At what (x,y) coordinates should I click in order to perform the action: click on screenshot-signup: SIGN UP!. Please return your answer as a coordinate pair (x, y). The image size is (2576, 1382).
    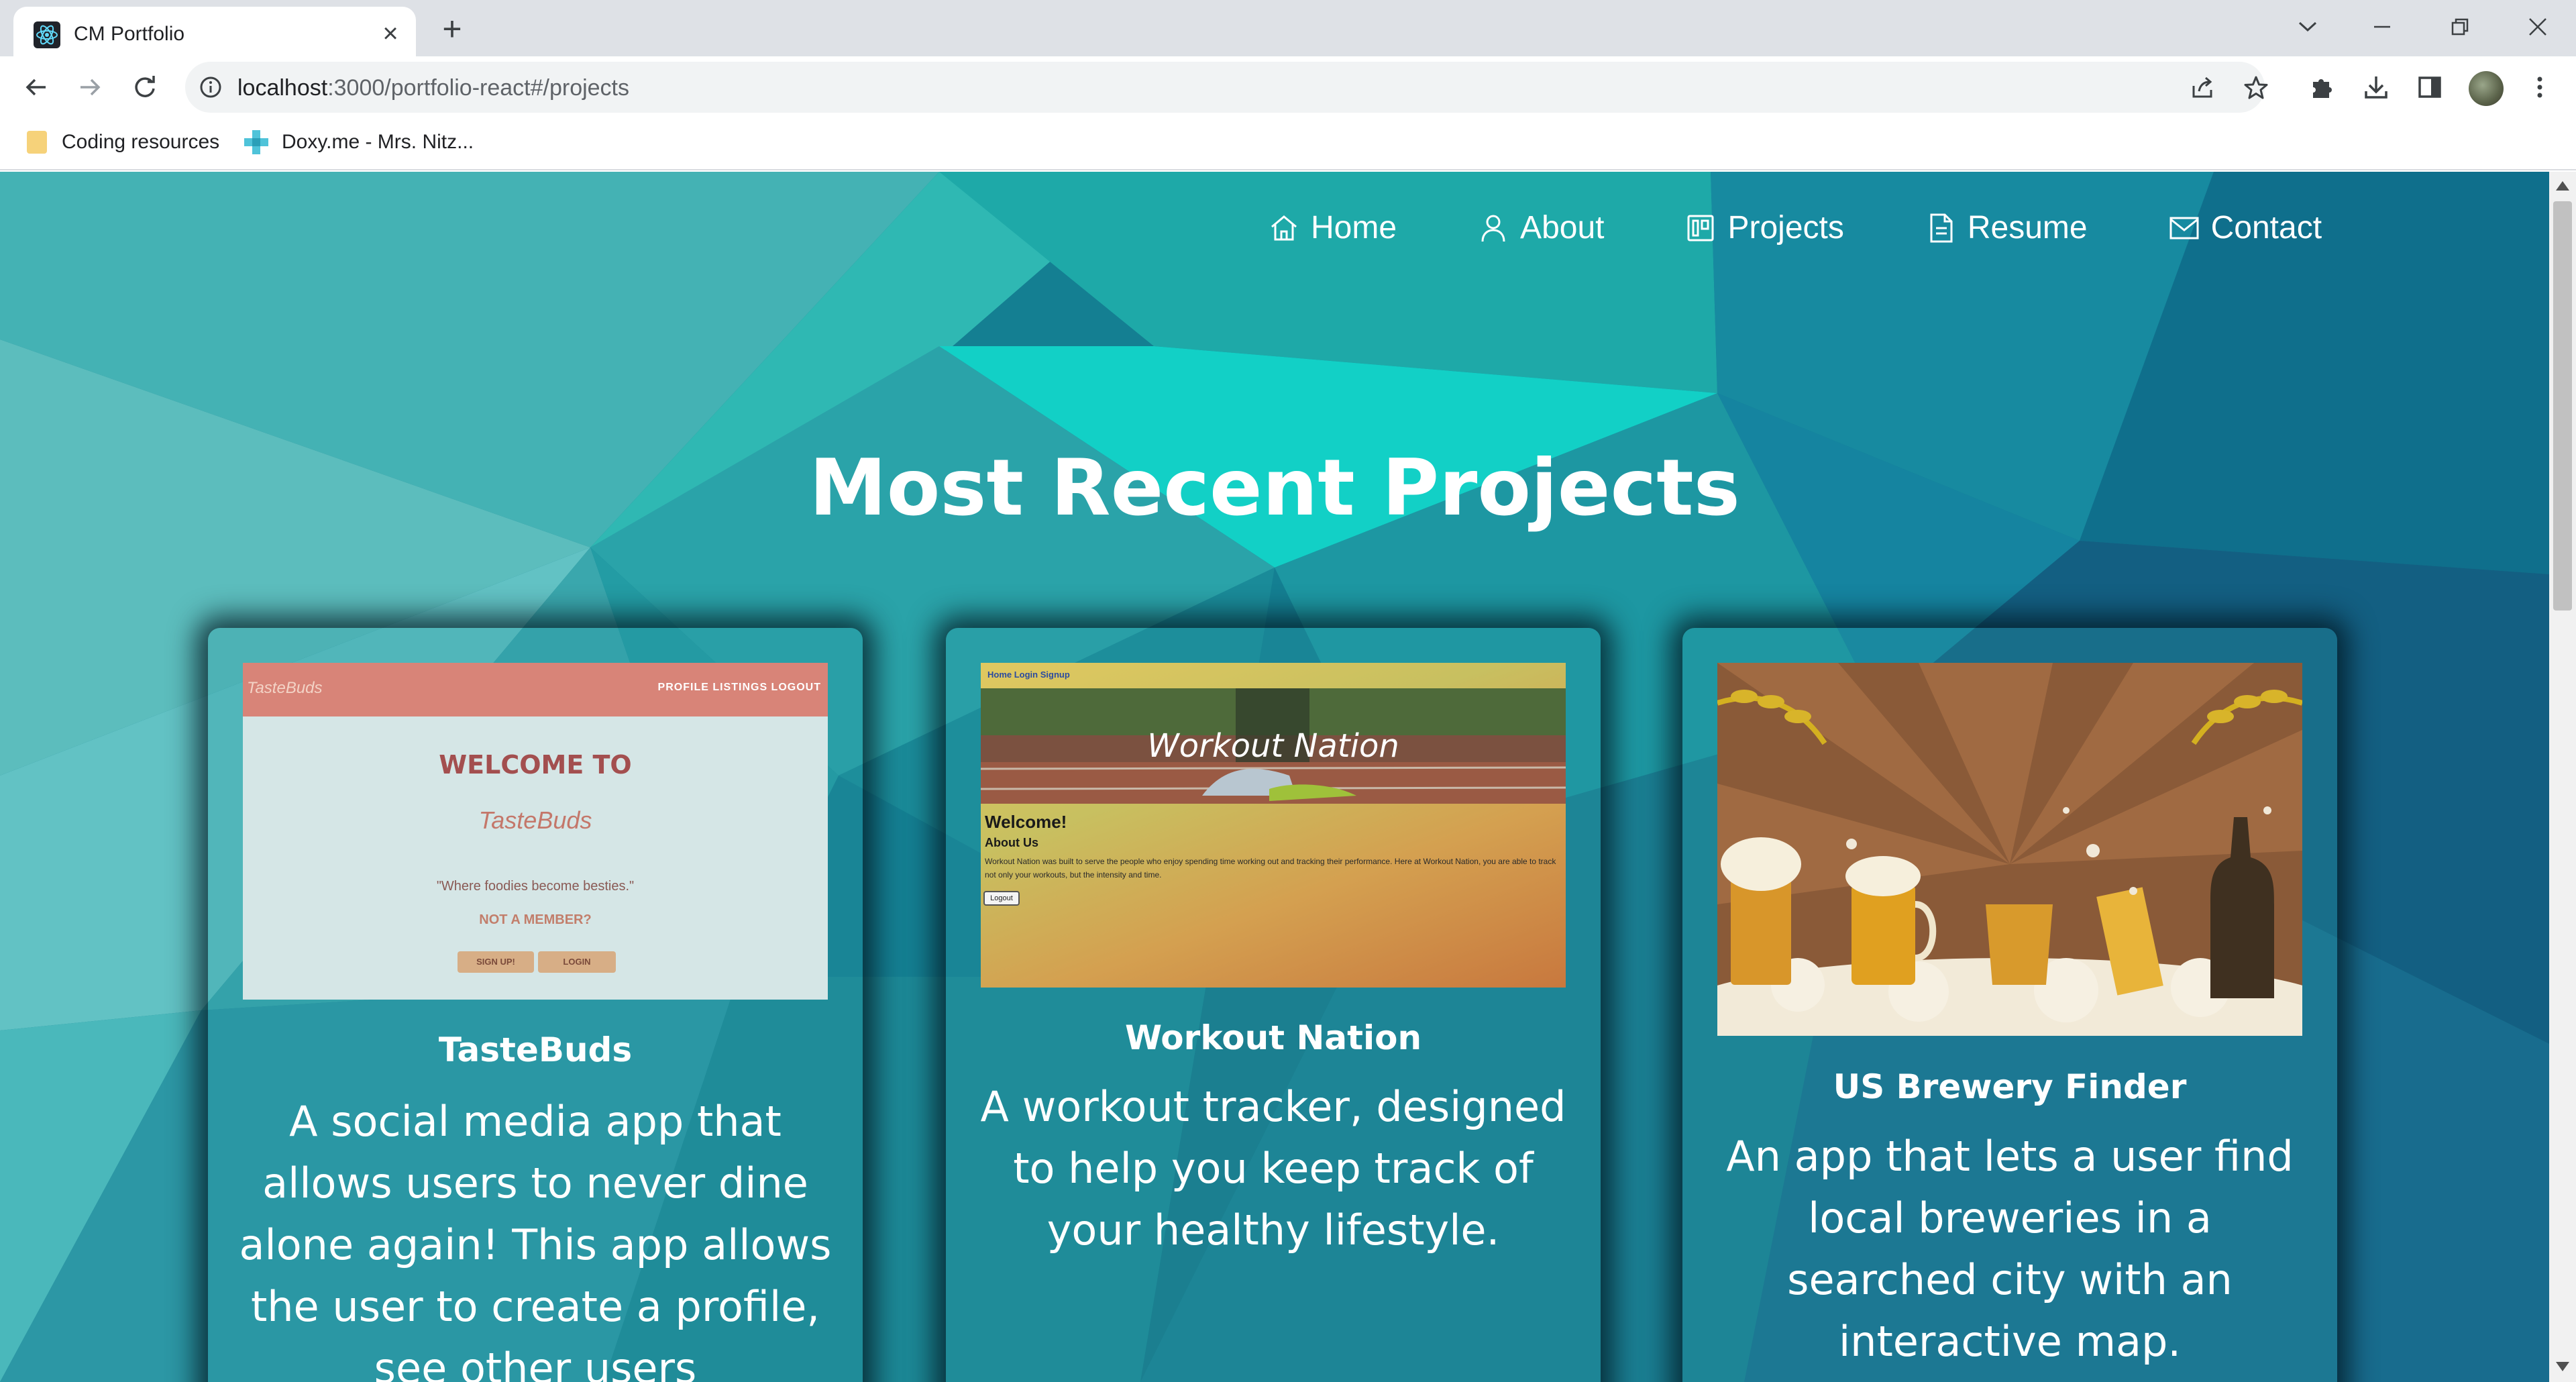
    Looking at the image, I should click on (496, 962).